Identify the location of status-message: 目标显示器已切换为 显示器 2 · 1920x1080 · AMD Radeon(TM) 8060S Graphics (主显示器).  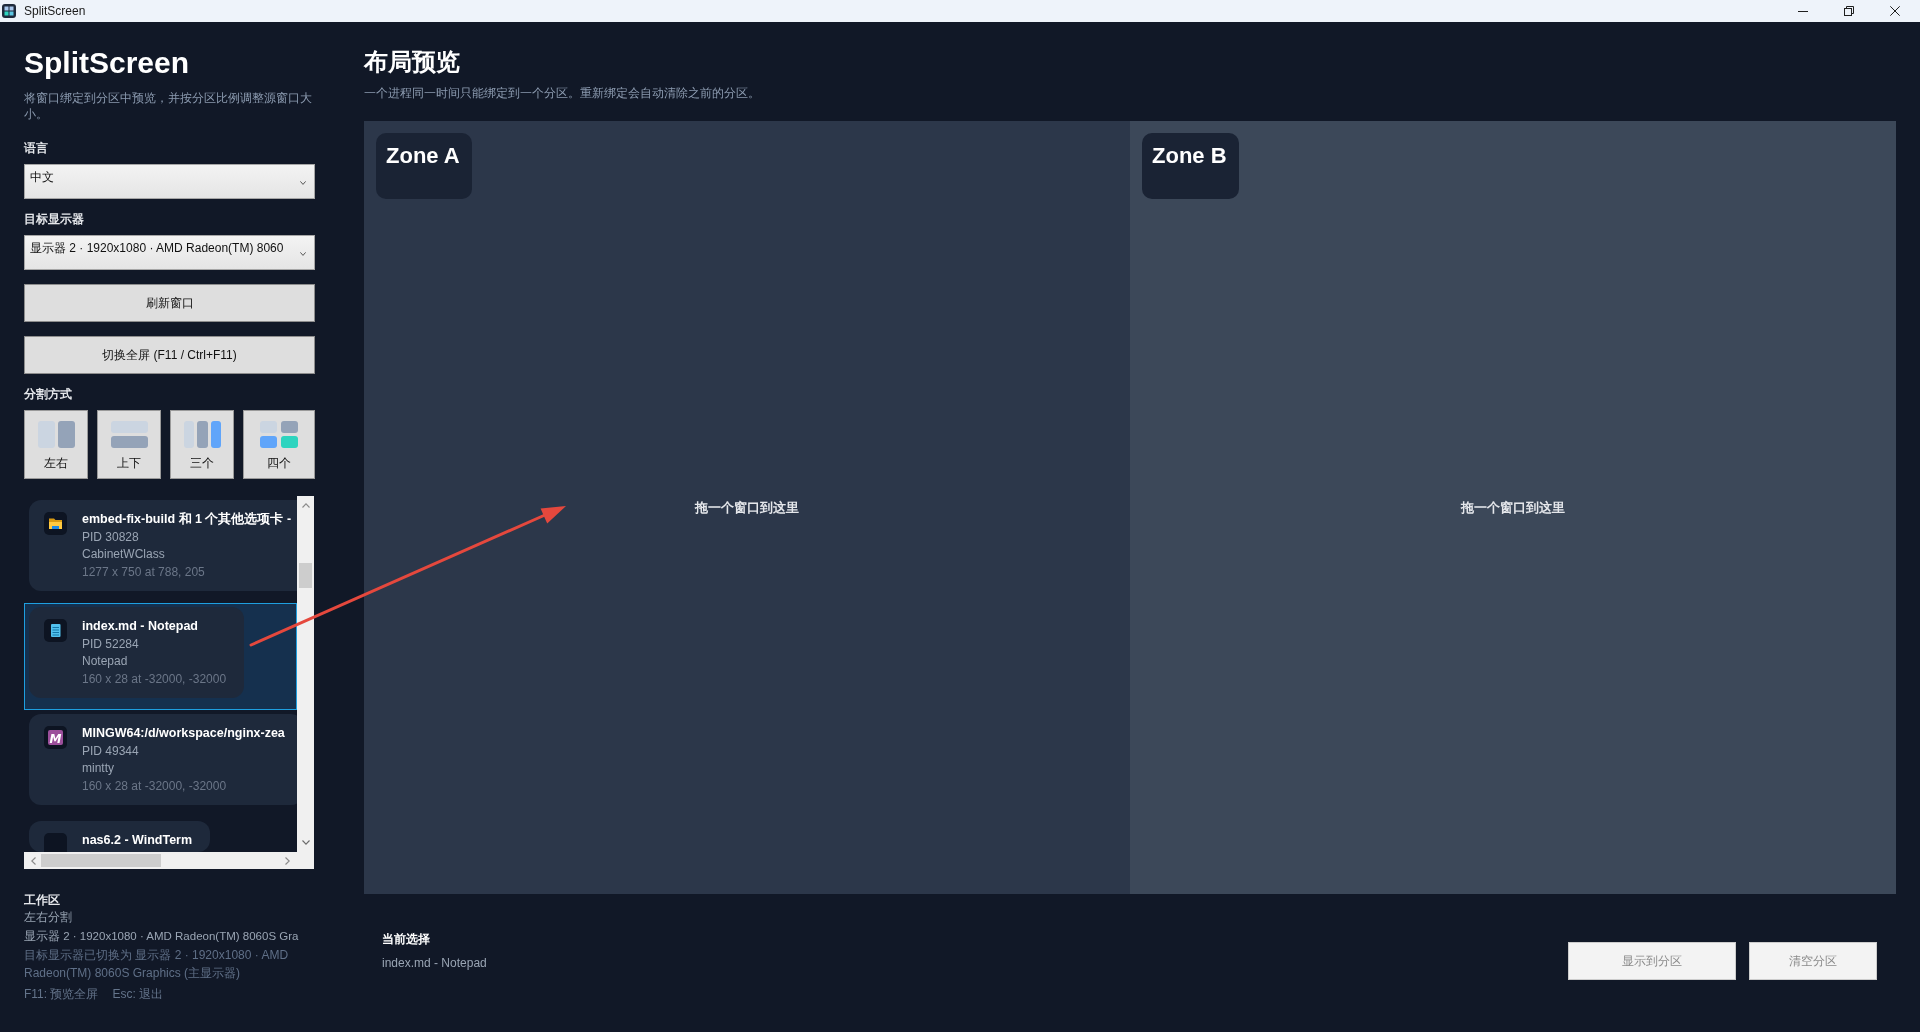
(157, 964).